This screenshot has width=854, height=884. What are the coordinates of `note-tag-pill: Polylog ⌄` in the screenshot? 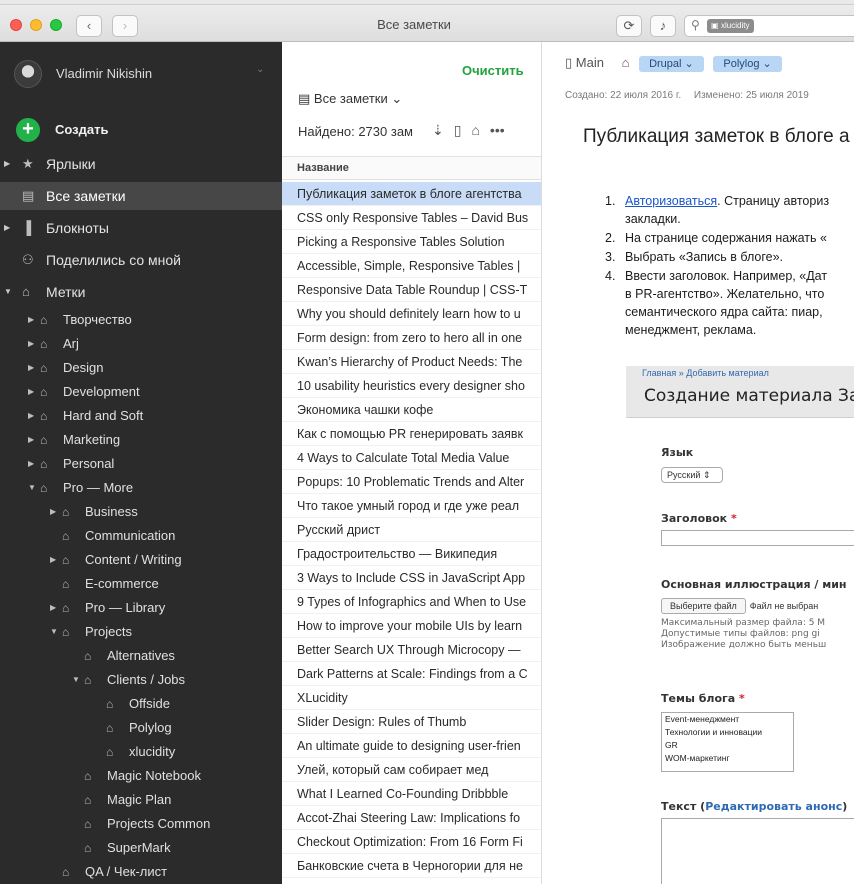 It's located at (747, 64).